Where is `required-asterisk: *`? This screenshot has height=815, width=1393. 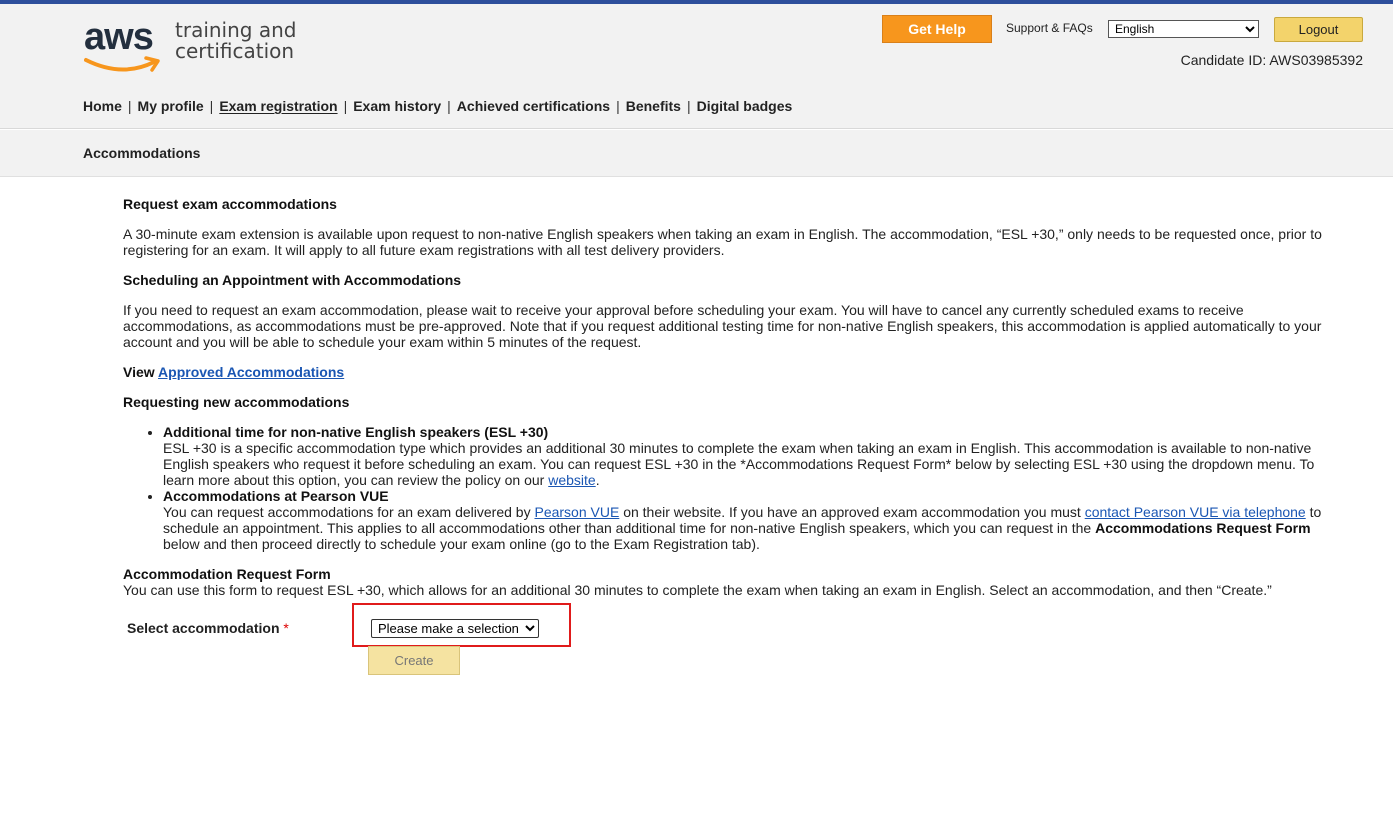
required-asterisk: * is located at coordinates (286, 628).